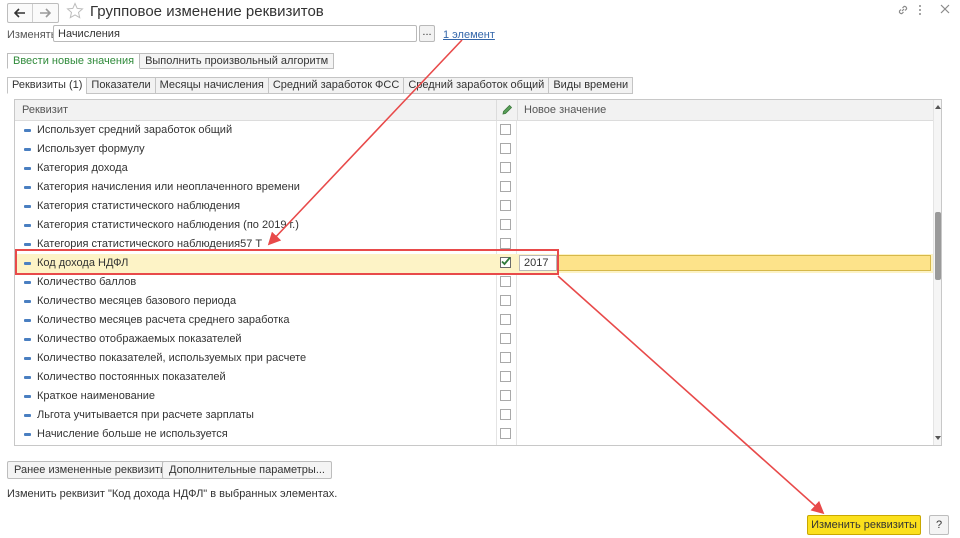 The image size is (960, 538). What do you see at coordinates (474, 415) in the screenshot?
I see `table-row: Льгота учитывается при расчете зарплаты` at bounding box center [474, 415].